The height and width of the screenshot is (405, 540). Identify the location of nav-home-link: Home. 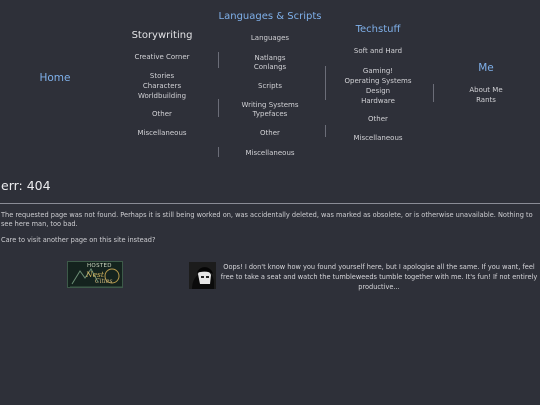
(55, 78).